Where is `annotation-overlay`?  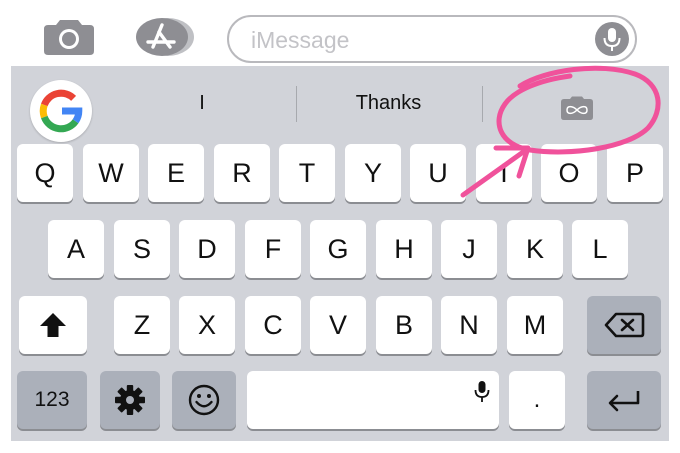 annotation-overlay is located at coordinates (560, 131).